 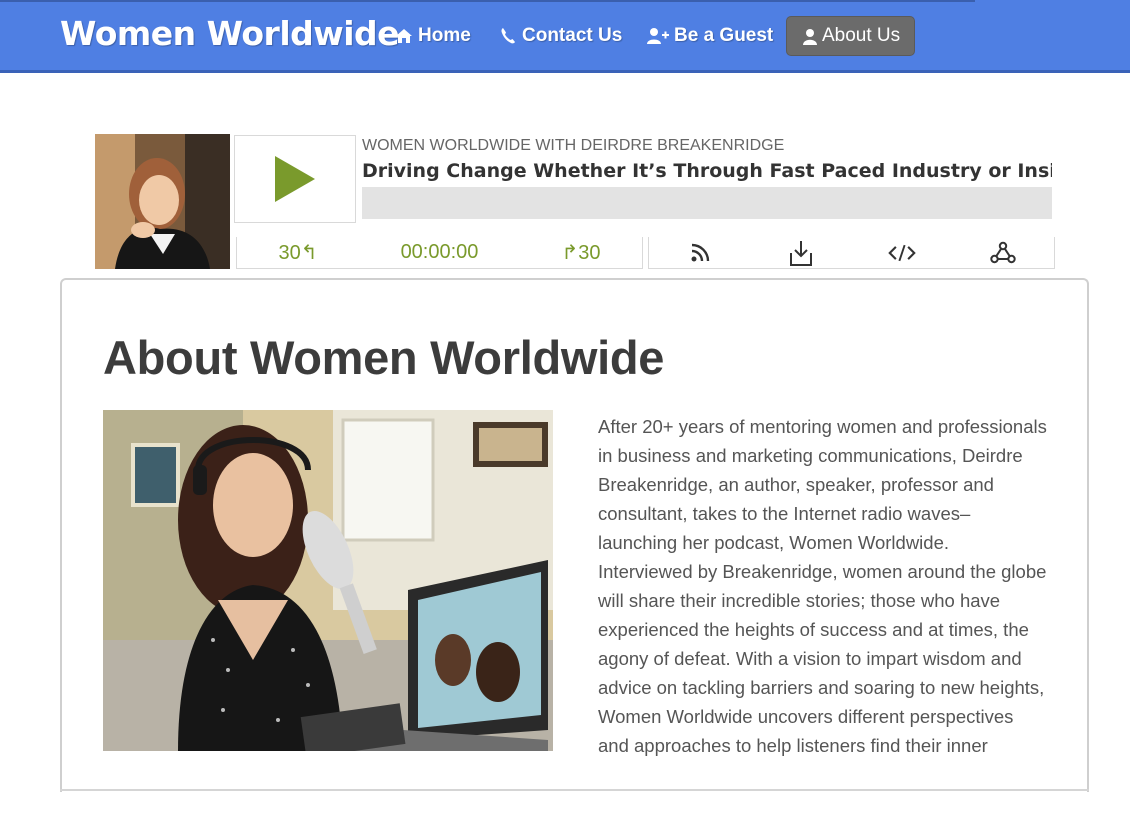 I want to click on nav-item-contact-label: Contact Us, so click(x=572, y=35).